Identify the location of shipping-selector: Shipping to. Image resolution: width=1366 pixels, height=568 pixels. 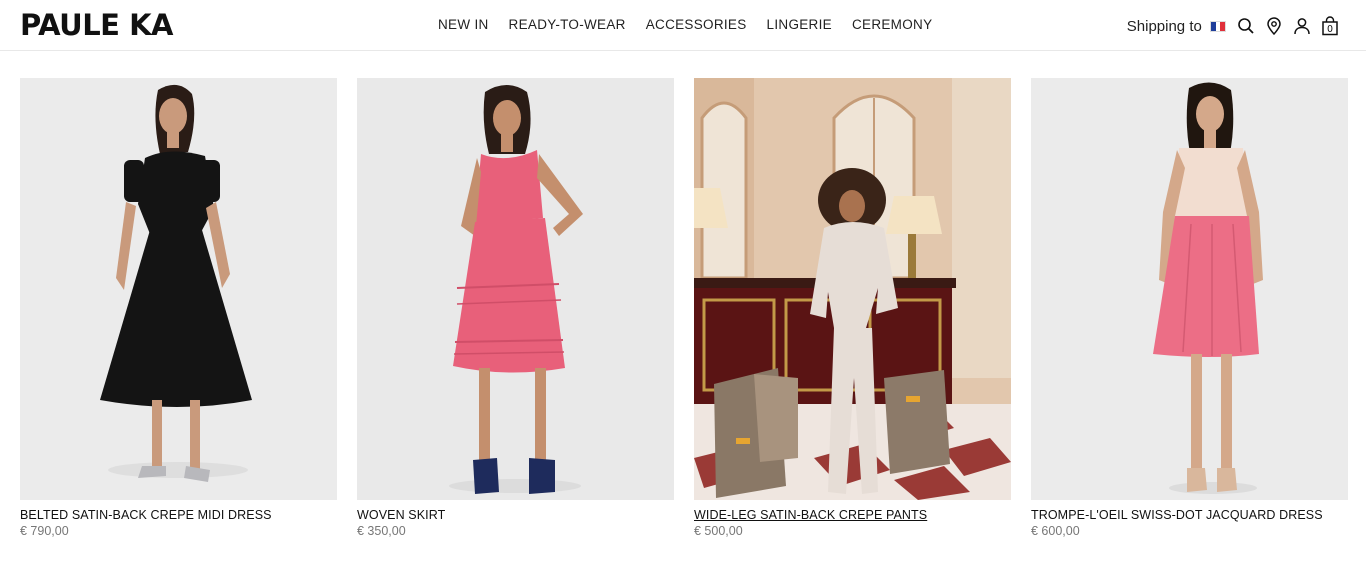
(1179, 26).